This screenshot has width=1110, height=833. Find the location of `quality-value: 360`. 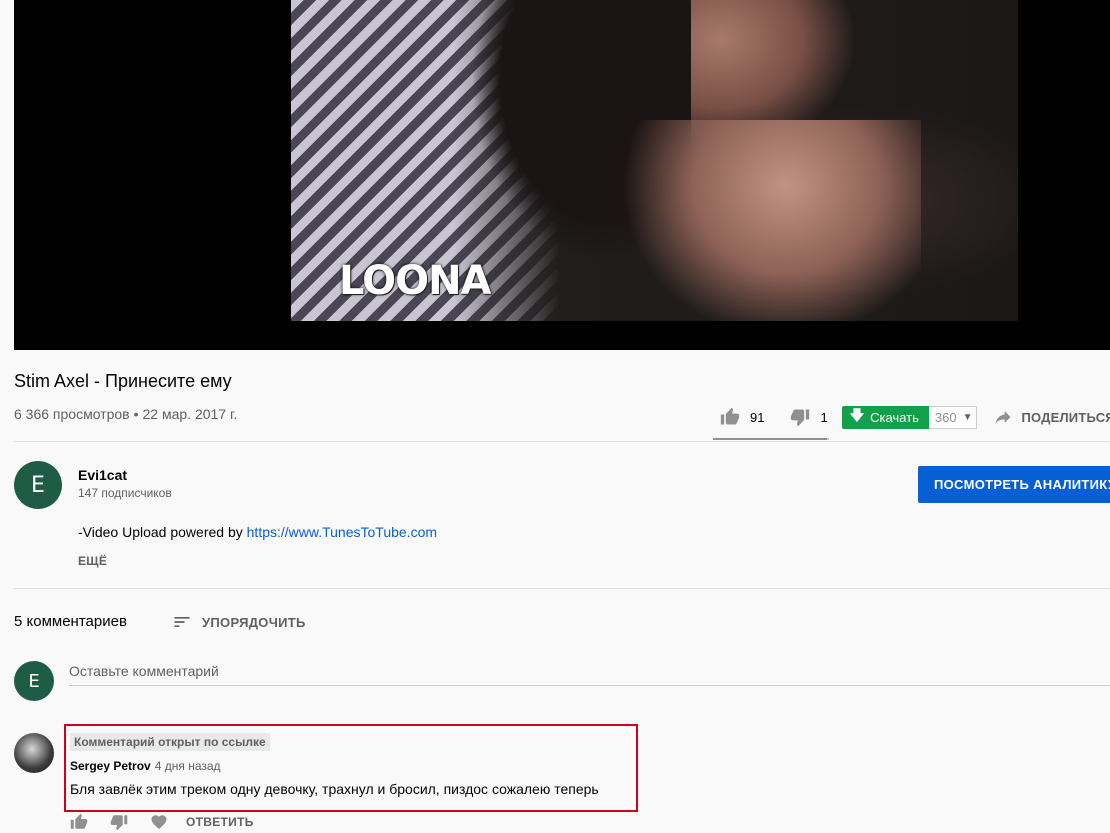

quality-value: 360 is located at coordinates (945, 417).